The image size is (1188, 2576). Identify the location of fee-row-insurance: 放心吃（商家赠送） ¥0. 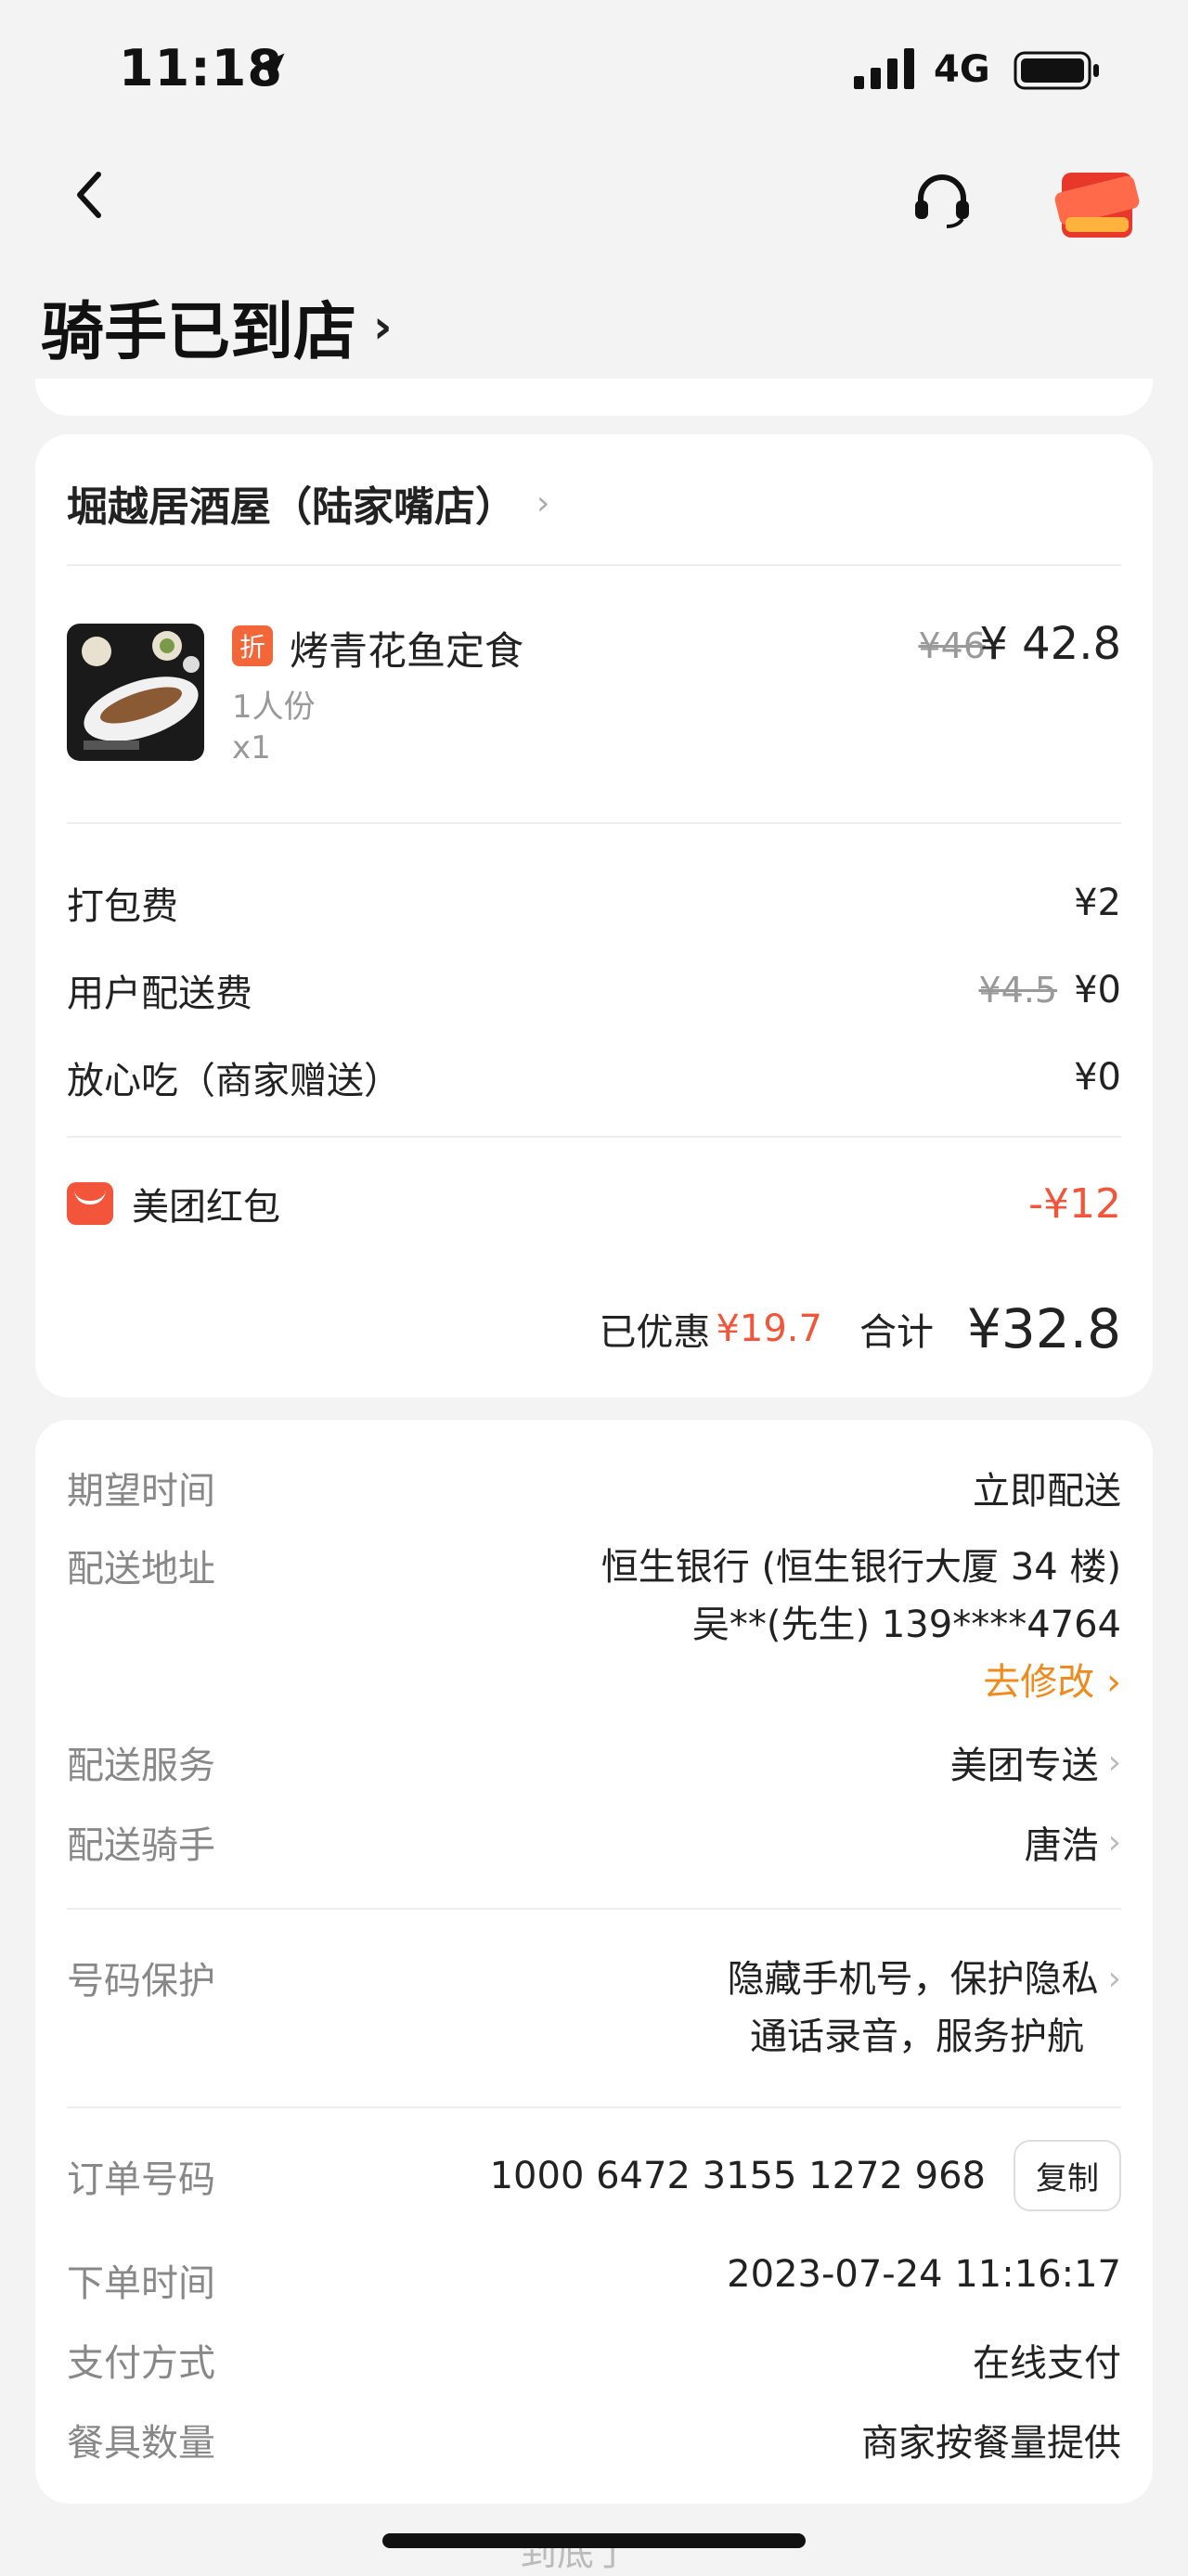
(594, 1077).